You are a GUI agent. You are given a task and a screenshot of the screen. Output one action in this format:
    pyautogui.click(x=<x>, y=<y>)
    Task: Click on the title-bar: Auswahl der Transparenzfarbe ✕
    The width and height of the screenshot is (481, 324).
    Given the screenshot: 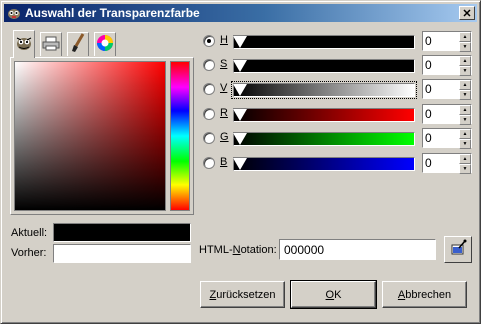 What is the action you would take?
    pyautogui.click(x=240, y=13)
    